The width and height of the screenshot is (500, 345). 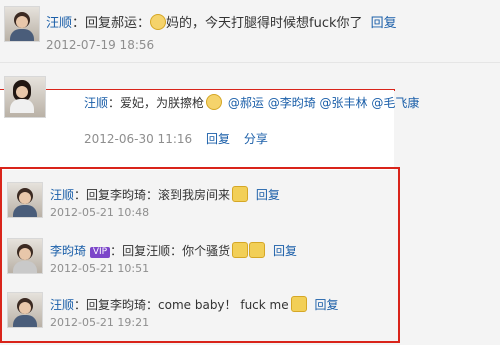 I want to click on comment-item: 汪顺：回复李昀琦：滚到我房间来 回复 2012-05-21 10:48, so click(x=250, y=203).